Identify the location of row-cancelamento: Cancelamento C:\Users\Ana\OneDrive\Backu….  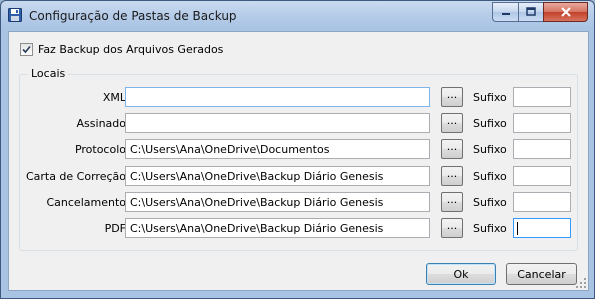
(298, 203).